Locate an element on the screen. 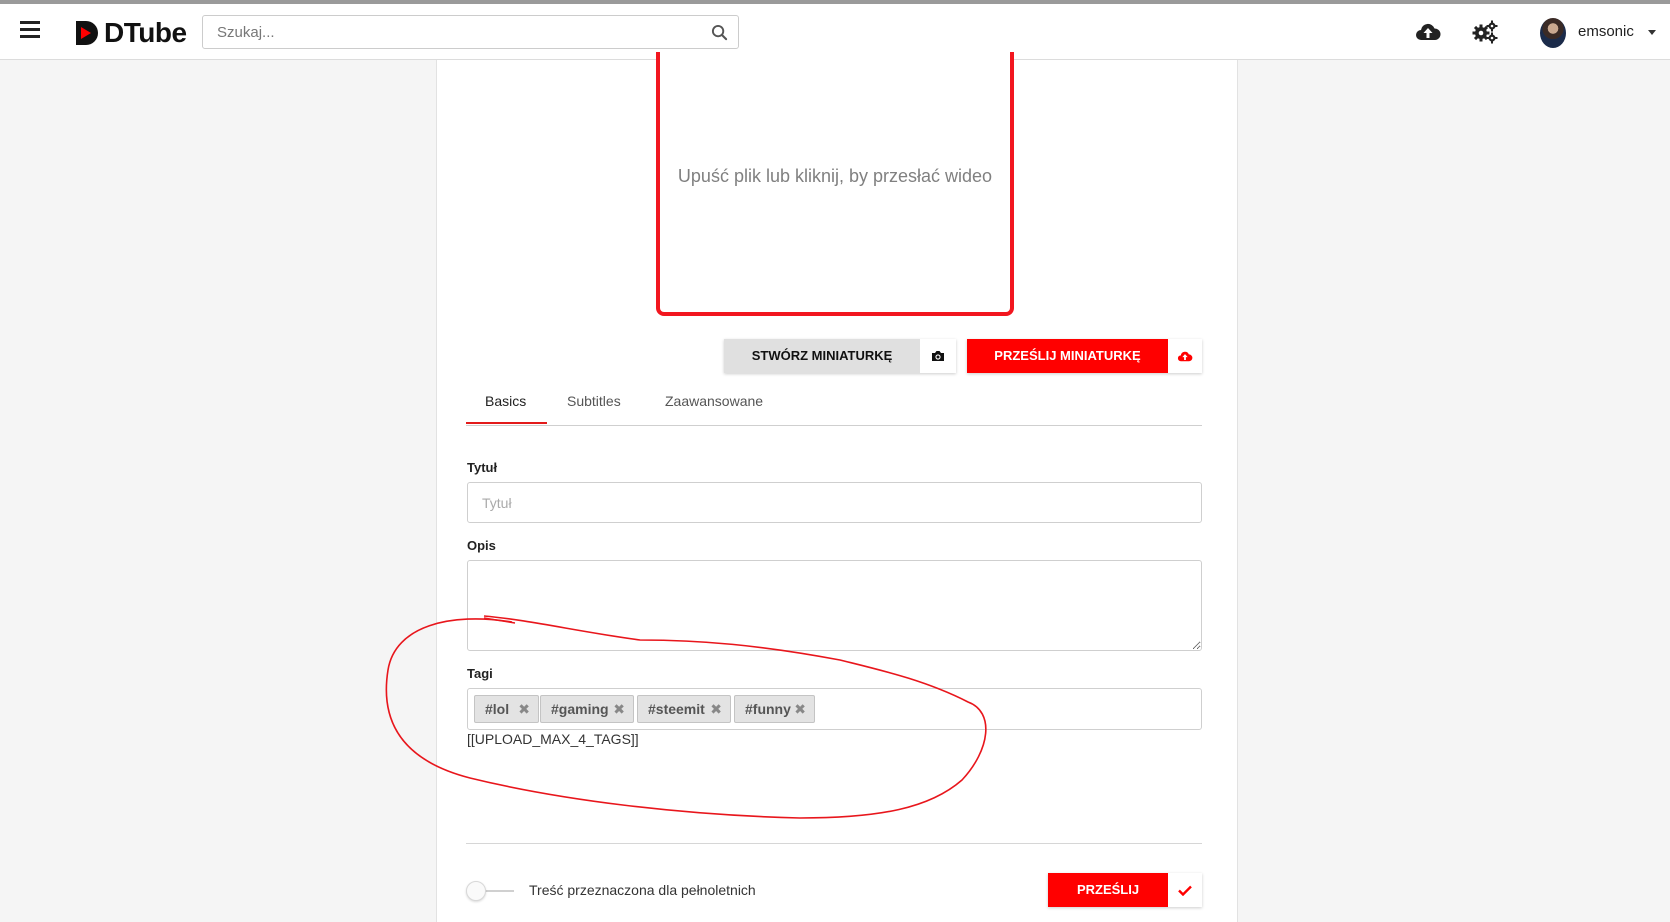  search-bar is located at coordinates (470, 32).